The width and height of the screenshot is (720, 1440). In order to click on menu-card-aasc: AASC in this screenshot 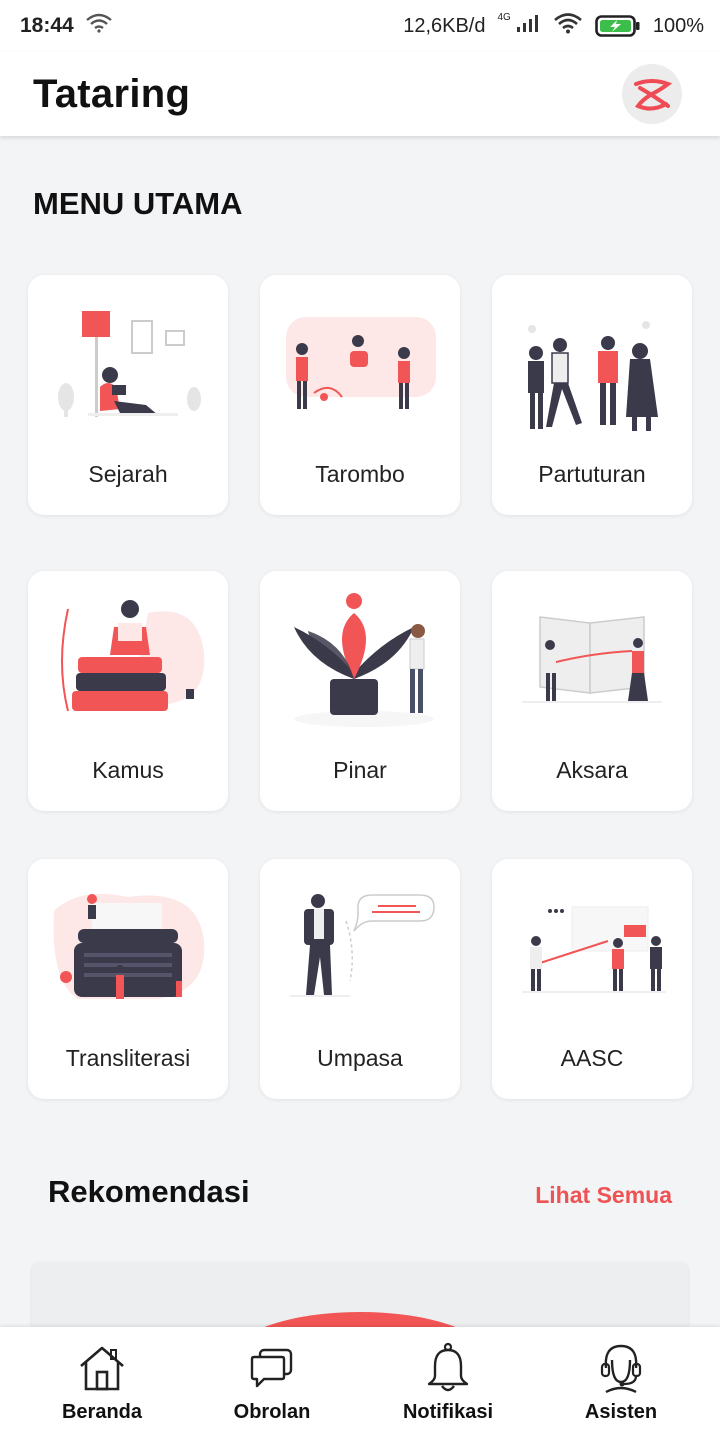, I will do `click(592, 979)`.